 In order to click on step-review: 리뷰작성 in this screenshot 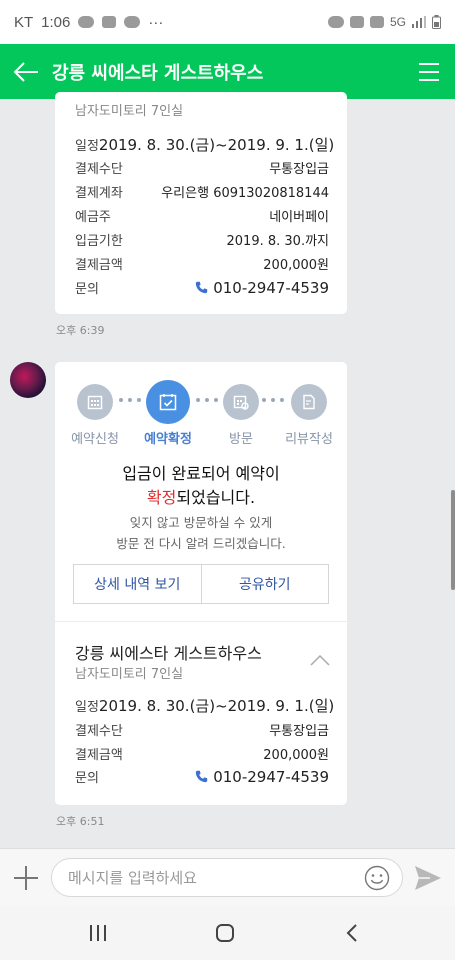, I will do `click(309, 414)`.